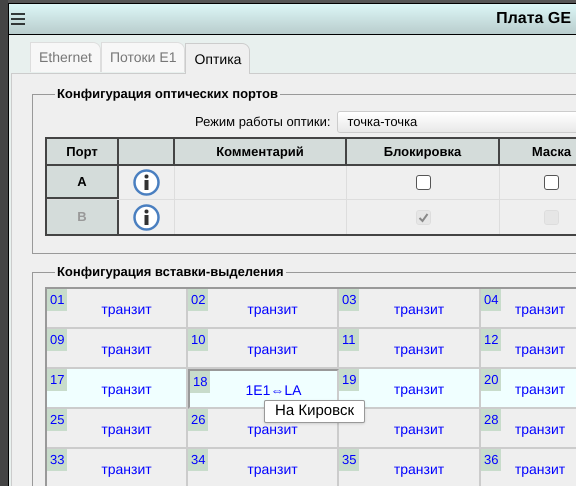 The width and height of the screenshot is (576, 486). Describe the element at coordinates (198, 340) in the screenshot. I see `channel-number: 10` at that location.